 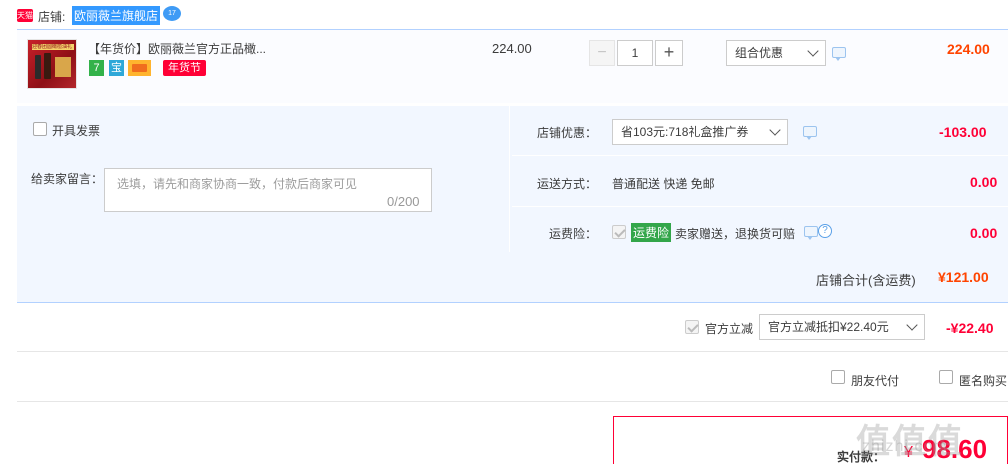 What do you see at coordinates (116, 15) in the screenshot?
I see `shop-name-link: 欧丽薇兰旗舰店` at bounding box center [116, 15].